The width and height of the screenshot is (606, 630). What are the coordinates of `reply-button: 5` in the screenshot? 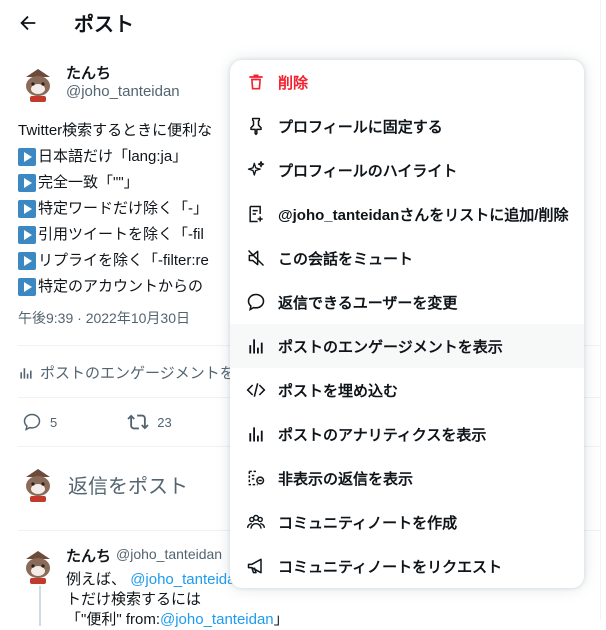 It's located at (39, 422).